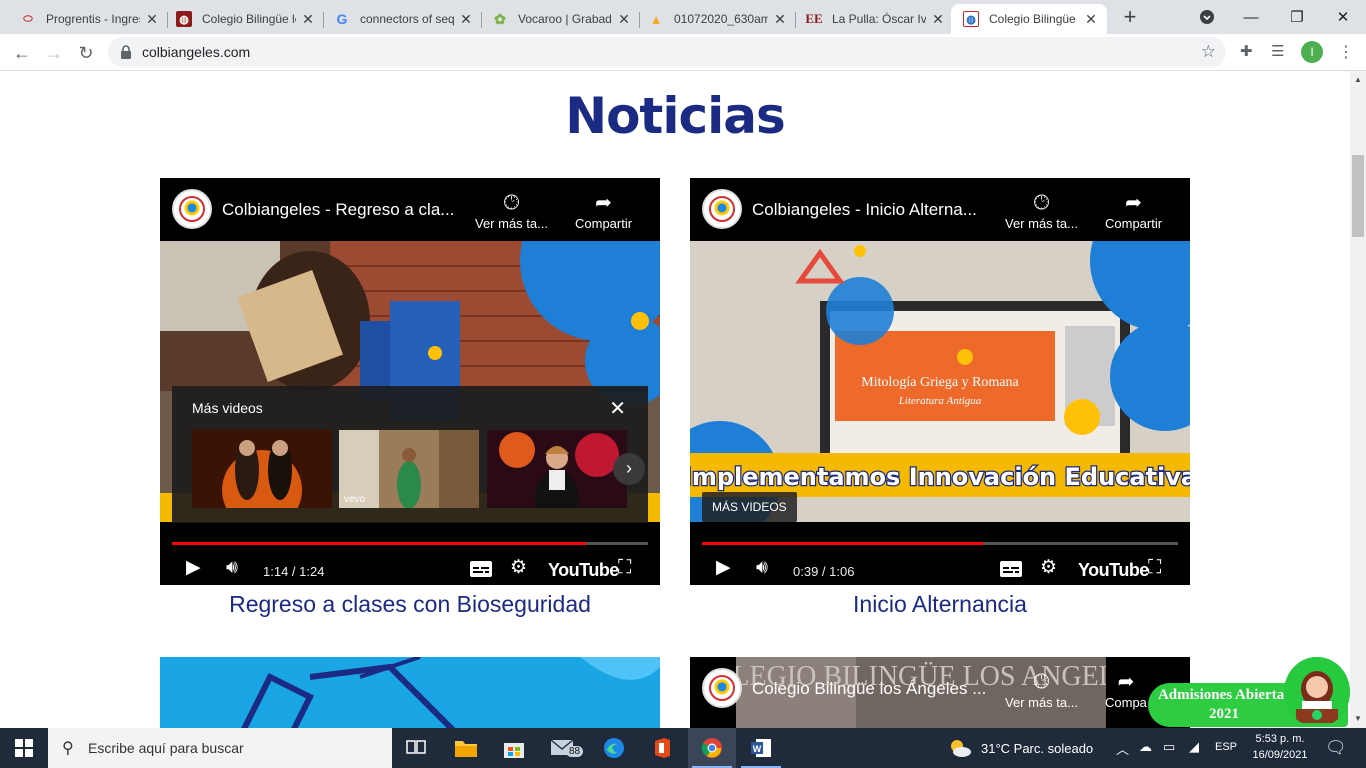 The width and height of the screenshot is (1366, 768). What do you see at coordinates (1317, 692) in the screenshot?
I see `admissions-avatar` at bounding box center [1317, 692].